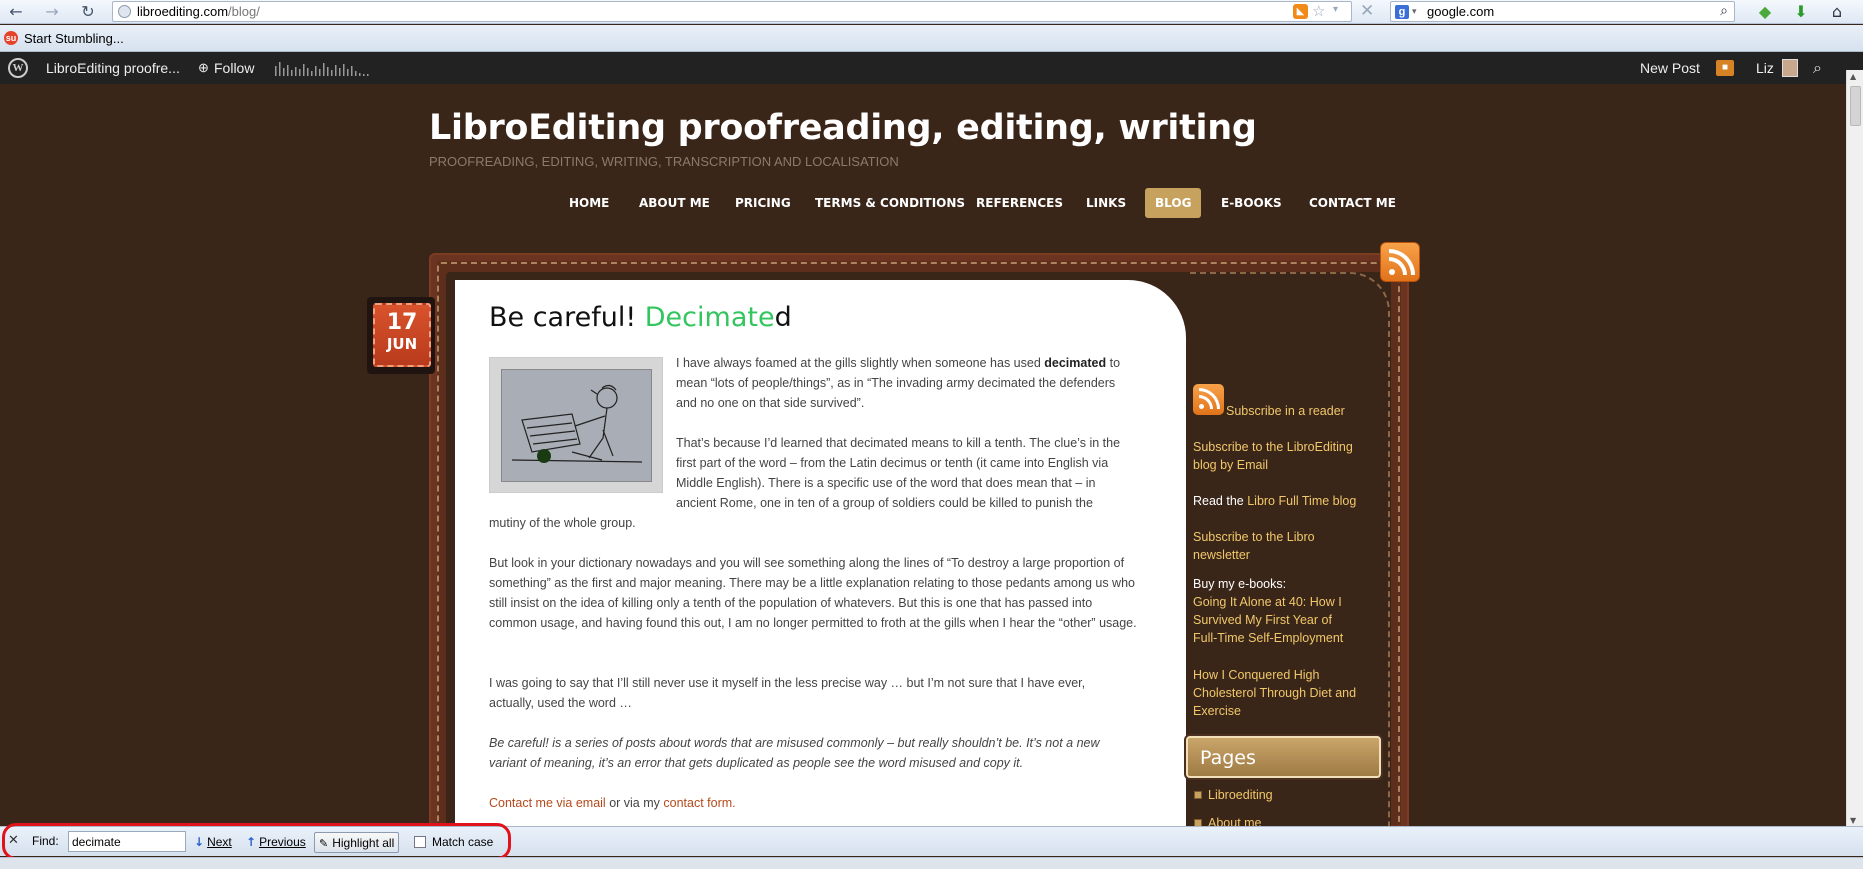 The image size is (1863, 869). What do you see at coordinates (198, 11) in the screenshot?
I see `url-text: libroediting.com/blog/` at bounding box center [198, 11].